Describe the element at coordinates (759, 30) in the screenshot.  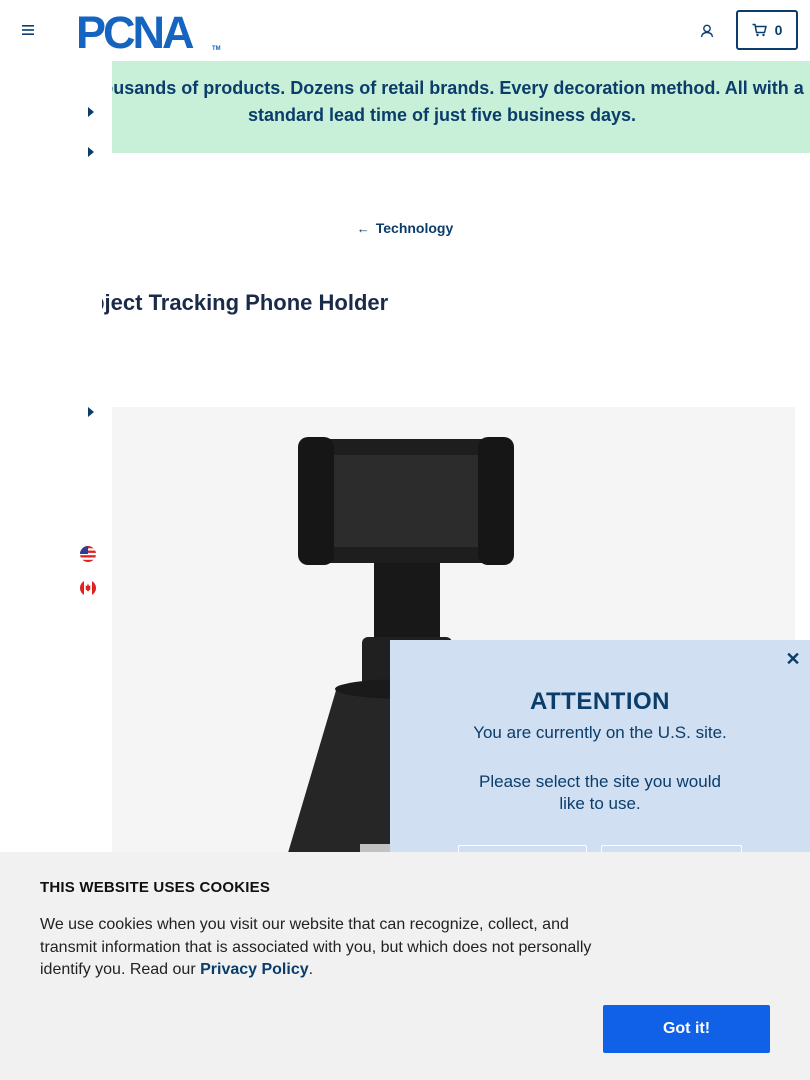
I see `cart-icon` at that location.